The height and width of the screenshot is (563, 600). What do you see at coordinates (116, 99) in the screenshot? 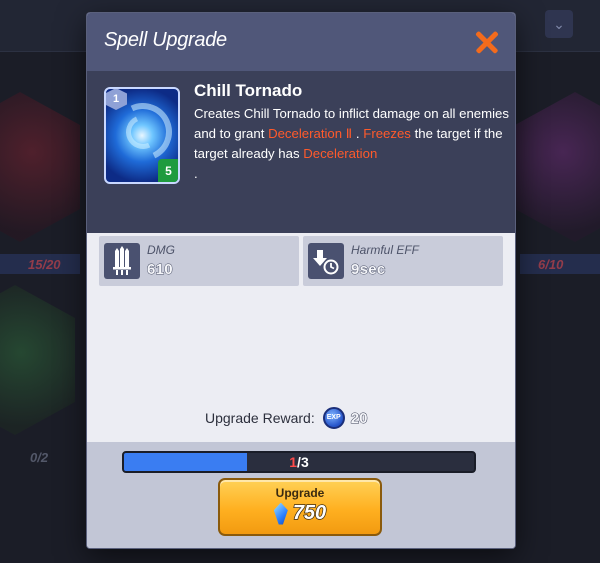
I see `card-level-badge: 1` at bounding box center [116, 99].